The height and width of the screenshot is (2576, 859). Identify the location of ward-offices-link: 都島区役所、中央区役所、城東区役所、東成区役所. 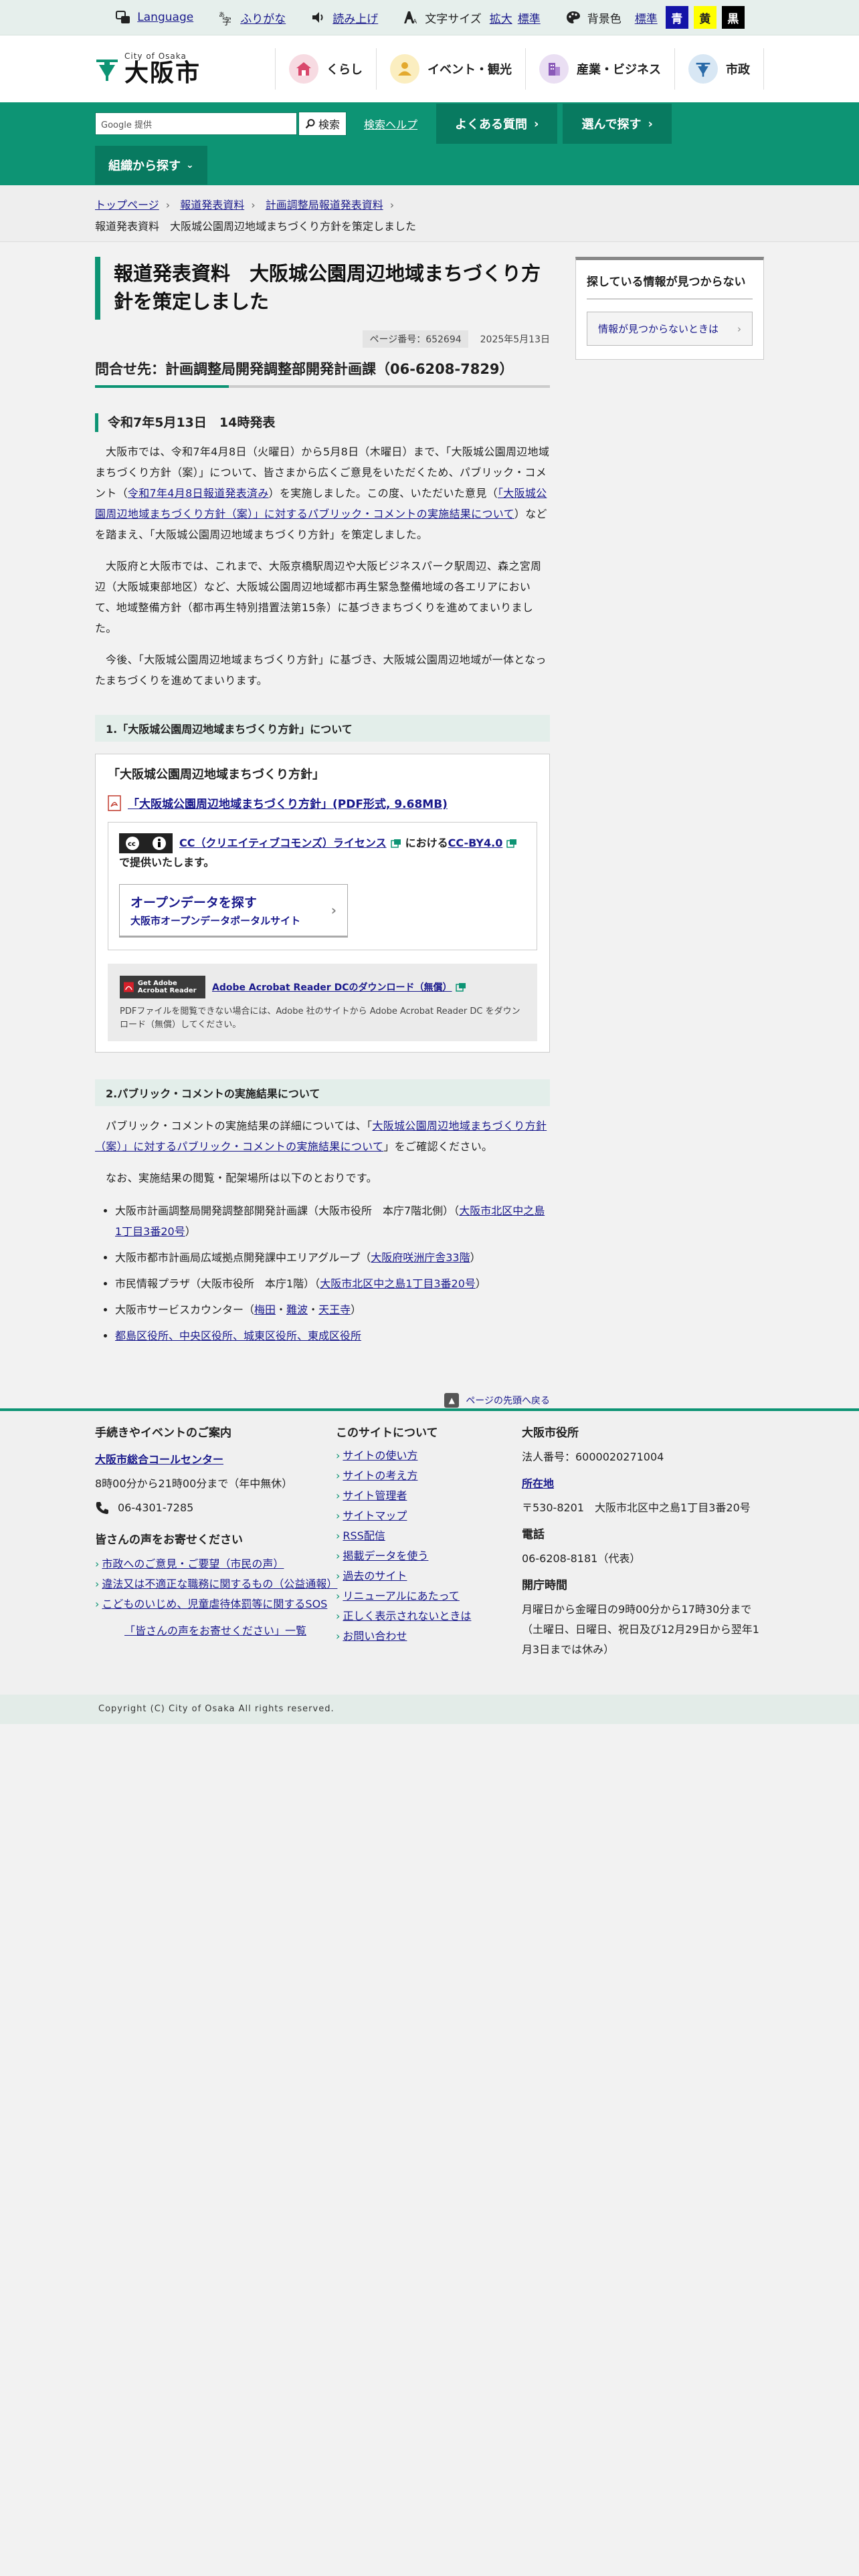
(238, 1335).